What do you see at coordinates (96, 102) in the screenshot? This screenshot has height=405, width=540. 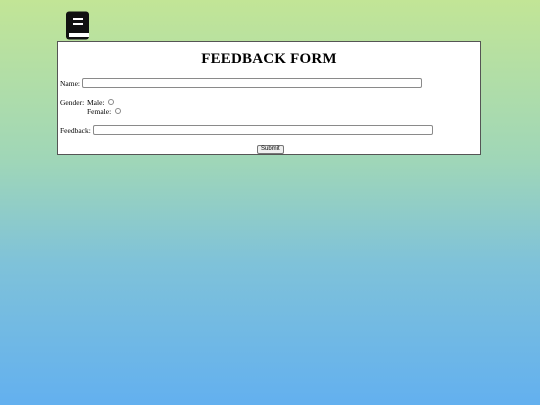 I see `male-label: Male:` at bounding box center [96, 102].